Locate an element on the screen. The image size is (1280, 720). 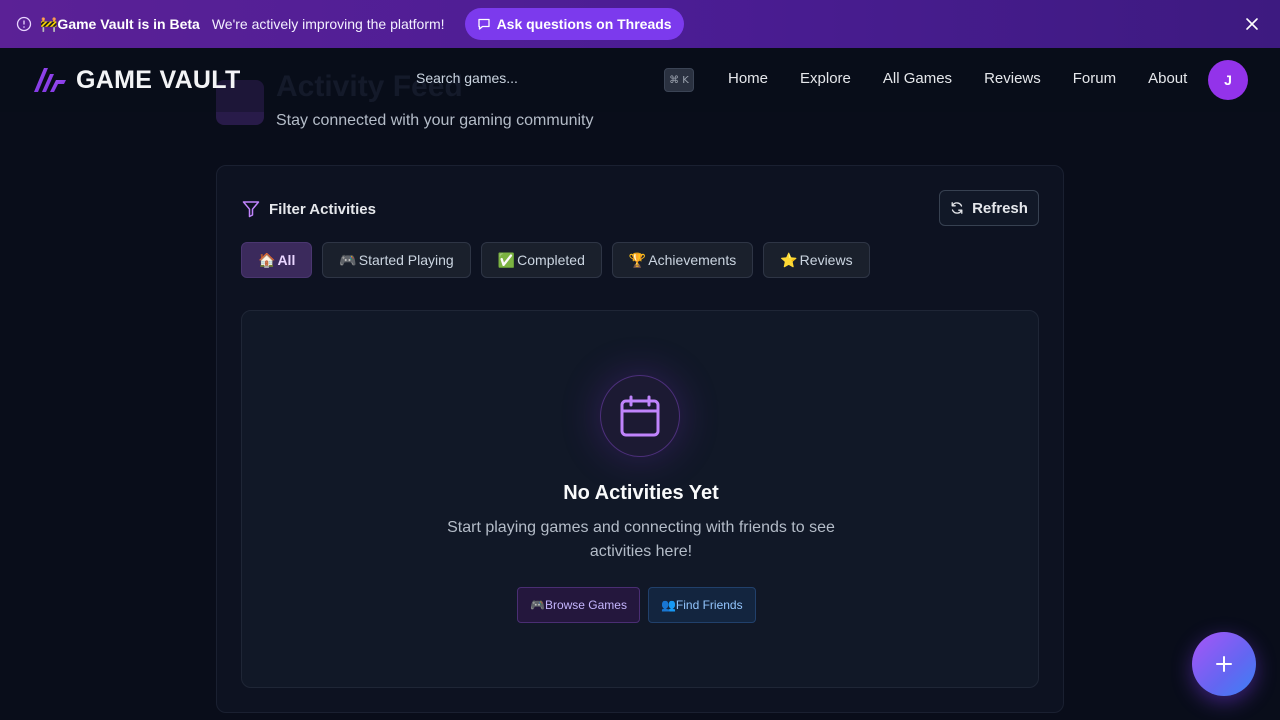
find-friends-button: 👥Find Friends is located at coordinates (701, 605).